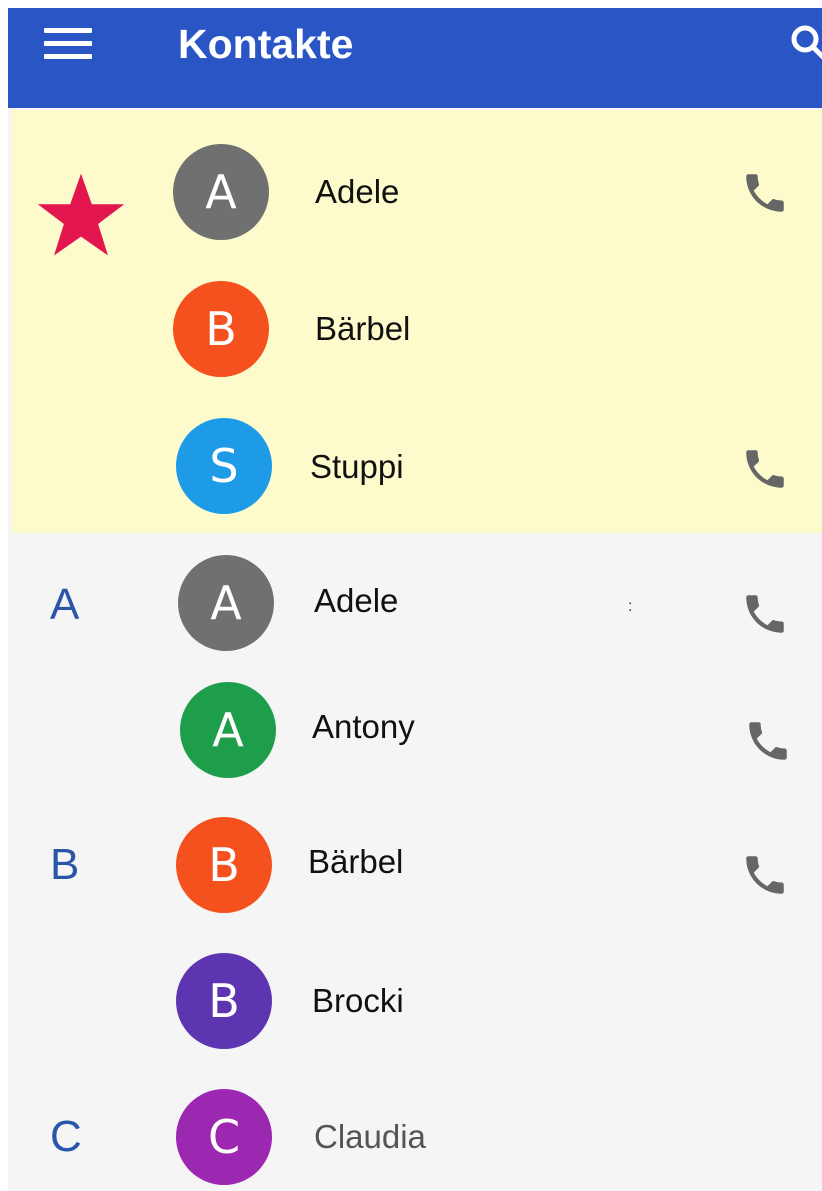 This screenshot has width=822, height=1191. What do you see at coordinates (68, 44) in the screenshot?
I see `menu-icon` at bounding box center [68, 44].